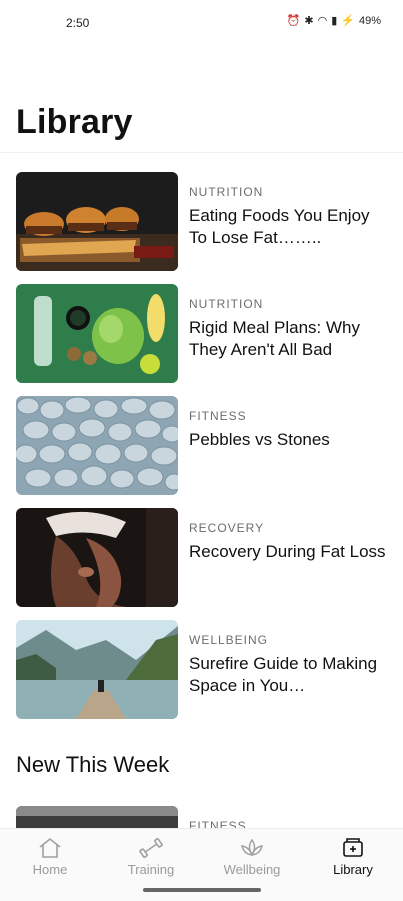 Image resolution: width=403 pixels, height=901 pixels. I want to click on status-bar: 2:50 ⏰ ✱ ◠ ▮ ⚡ 49%, so click(201, 23).